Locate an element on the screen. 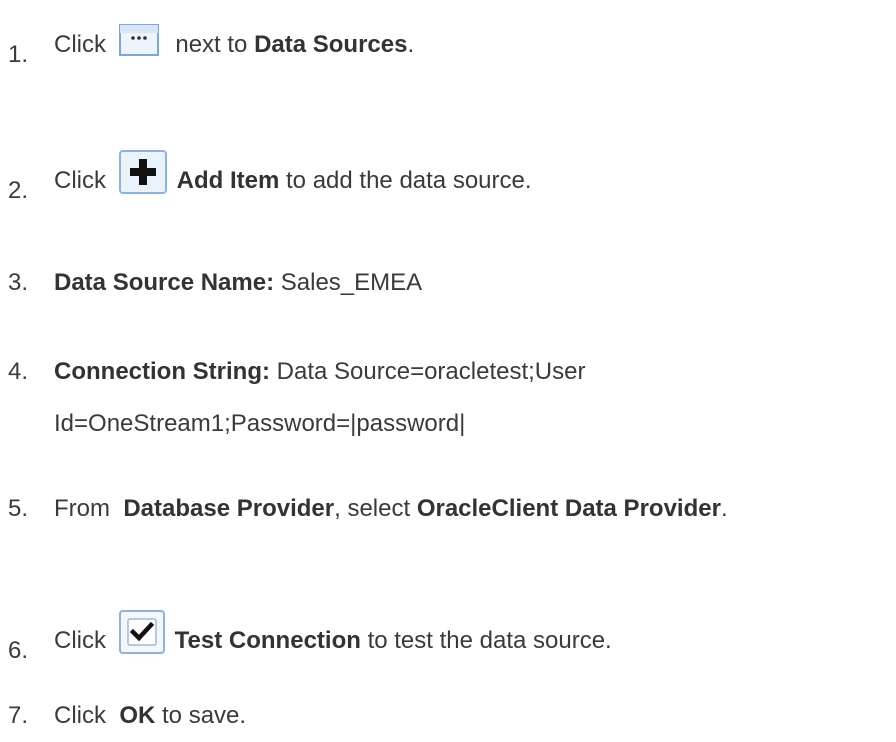 This screenshot has height=742, width=896. step-text: From is located at coordinates (85, 508).